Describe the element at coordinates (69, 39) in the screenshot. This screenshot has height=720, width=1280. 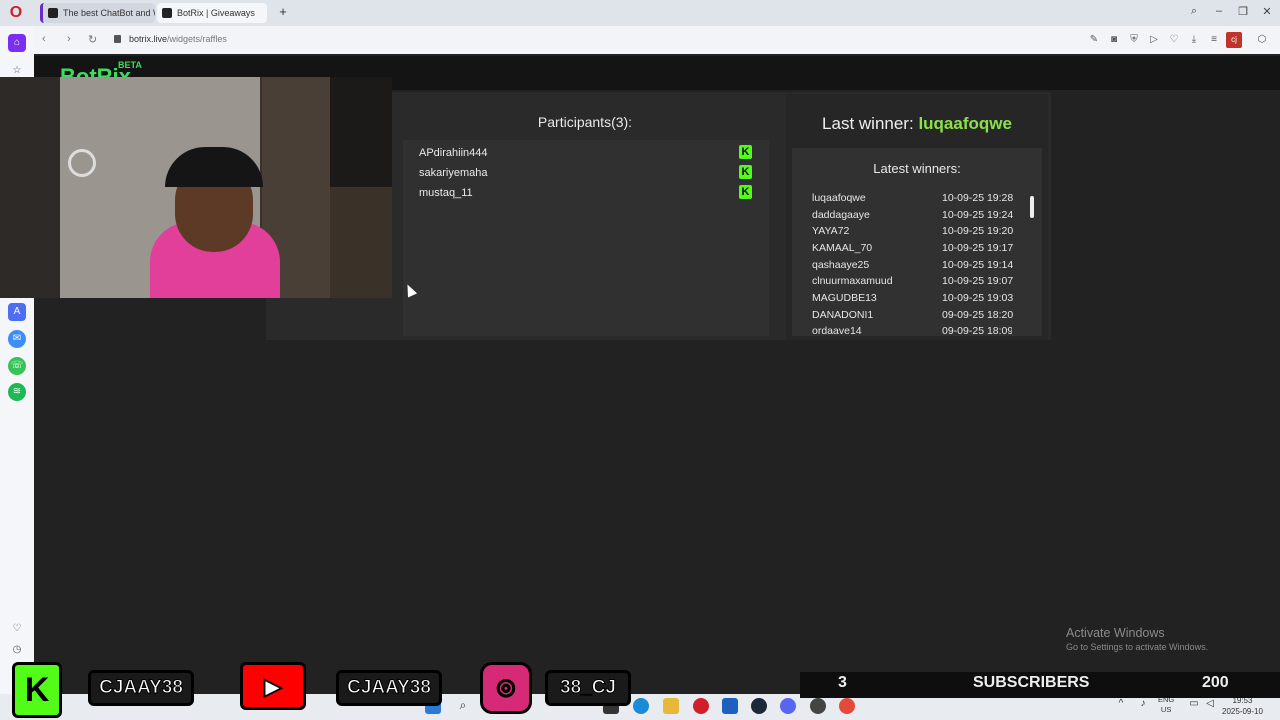
I see `forward-icon: ›` at that location.